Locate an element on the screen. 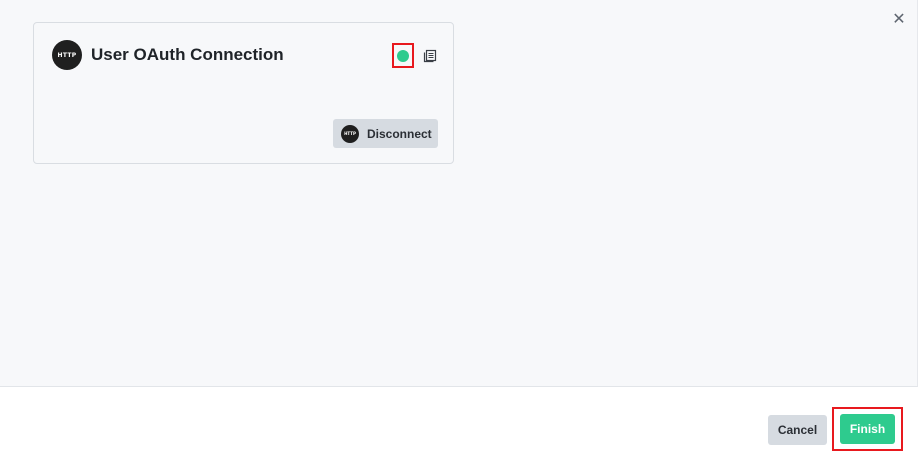 This screenshot has height=471, width=919. status-indicator-highlight is located at coordinates (403, 55).